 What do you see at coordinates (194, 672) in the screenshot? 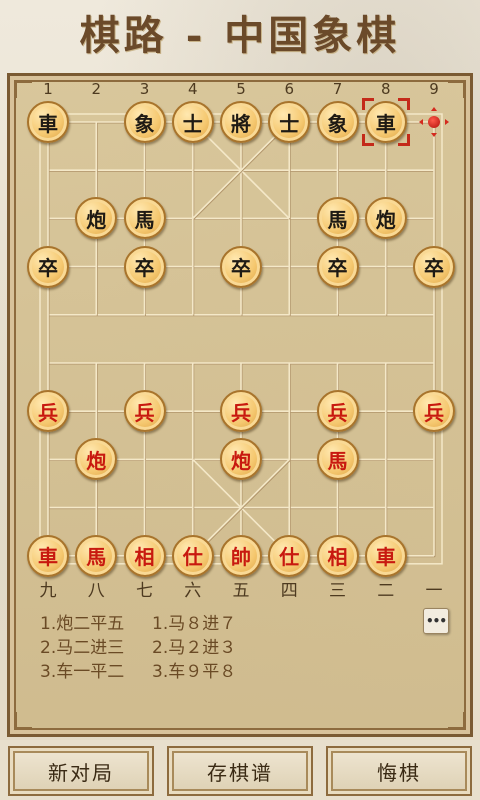
I see `move-black: 3.车９平８` at bounding box center [194, 672].